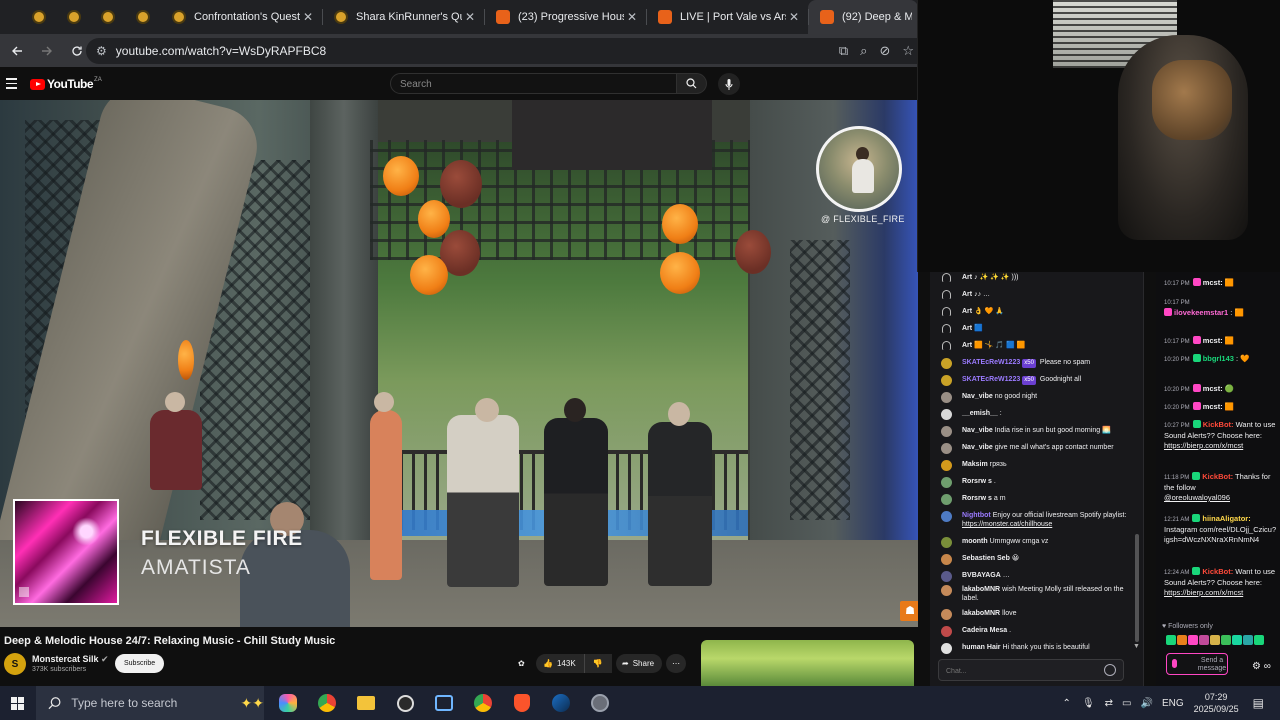  What do you see at coordinates (981, 647) in the screenshot?
I see `chat-username: human Hair` at bounding box center [981, 647].